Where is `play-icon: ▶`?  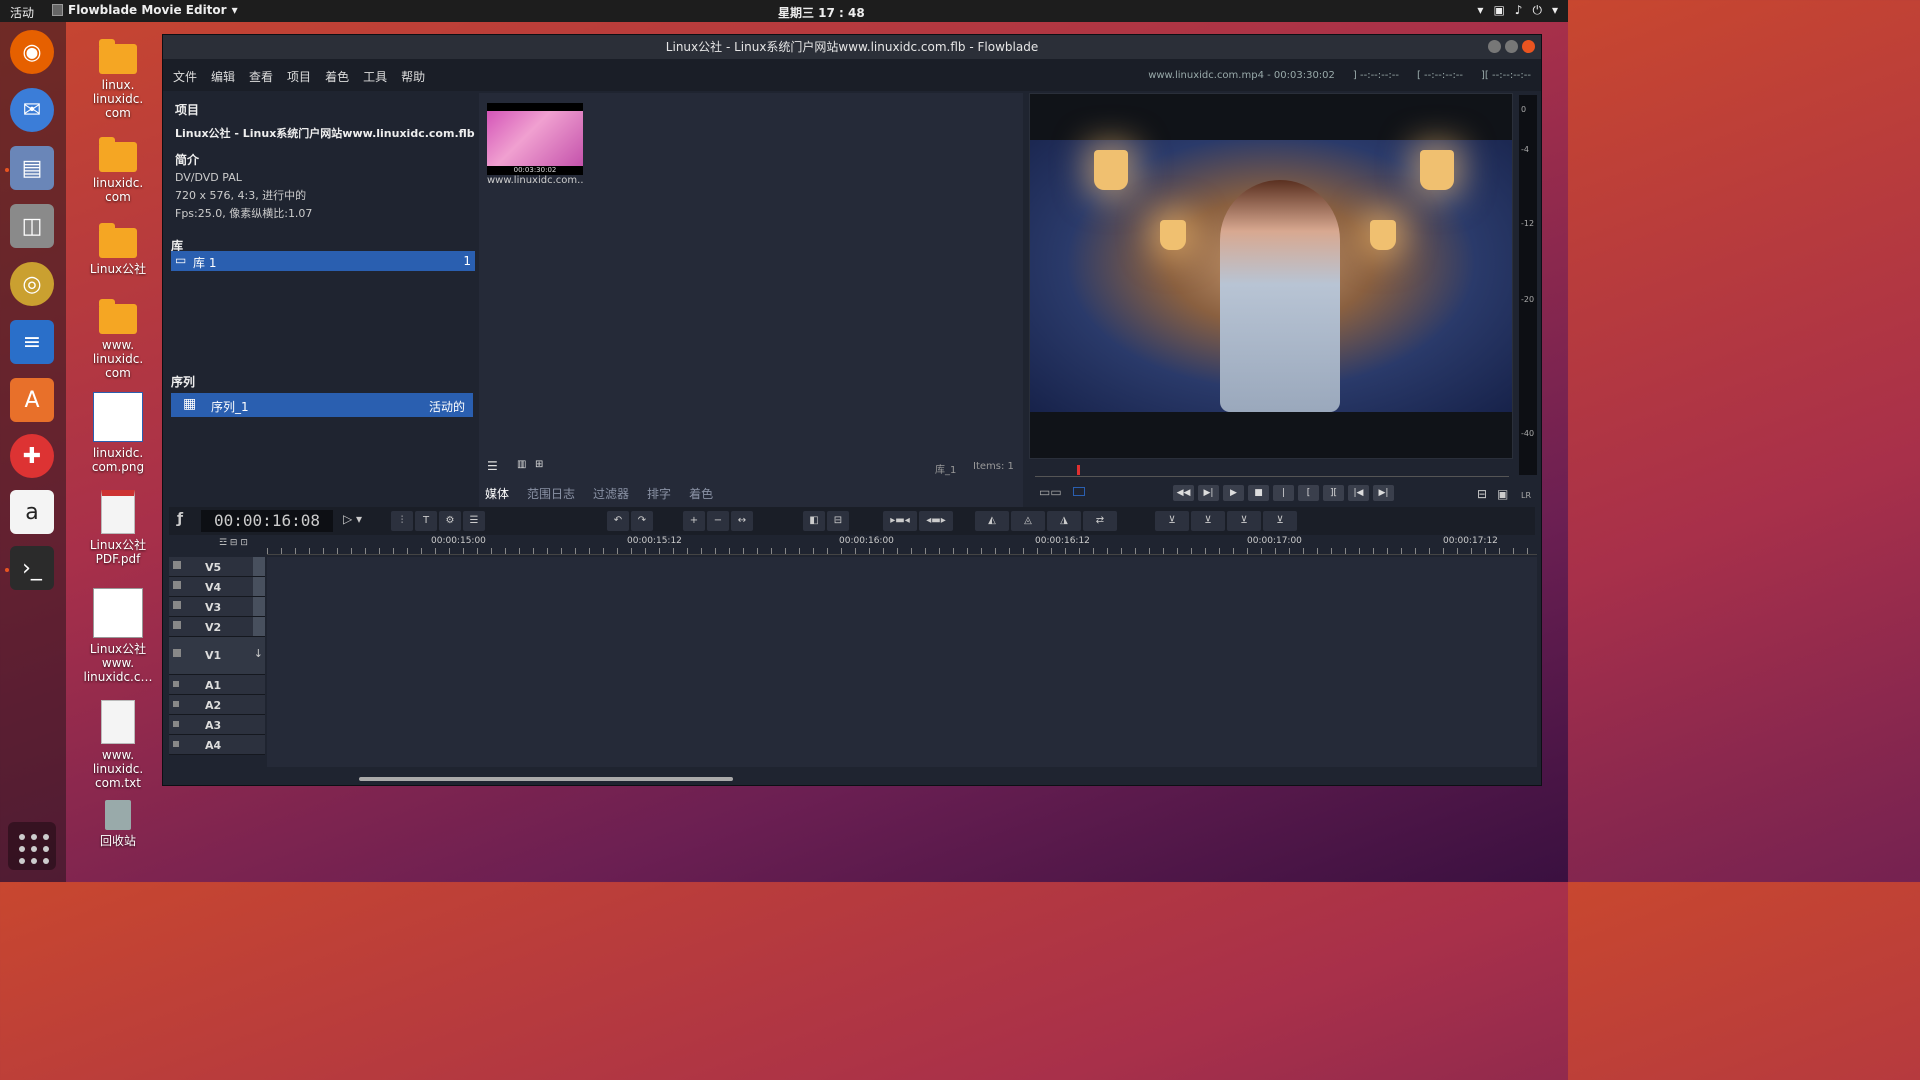
play-icon: ▶ is located at coordinates (1233, 493).